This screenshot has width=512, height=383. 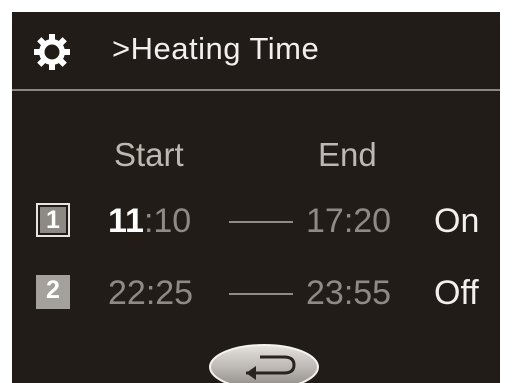 What do you see at coordinates (216, 48) in the screenshot?
I see `page-title: >Heating Time` at bounding box center [216, 48].